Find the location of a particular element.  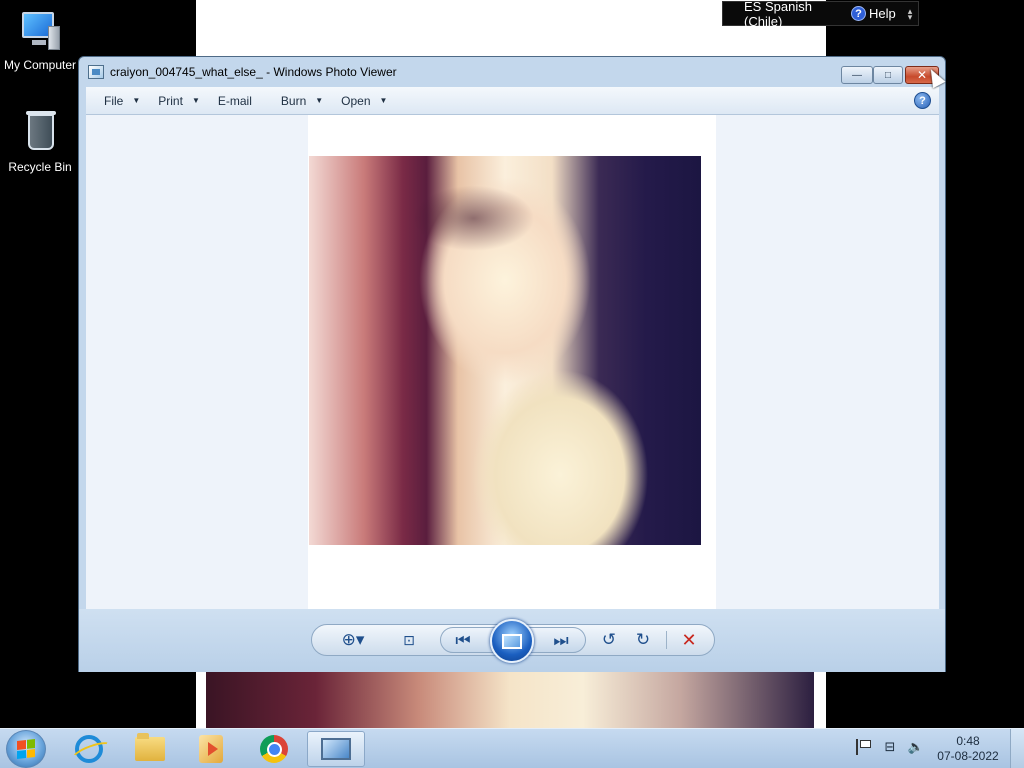

help-icon: ? is located at coordinates (858, 13).